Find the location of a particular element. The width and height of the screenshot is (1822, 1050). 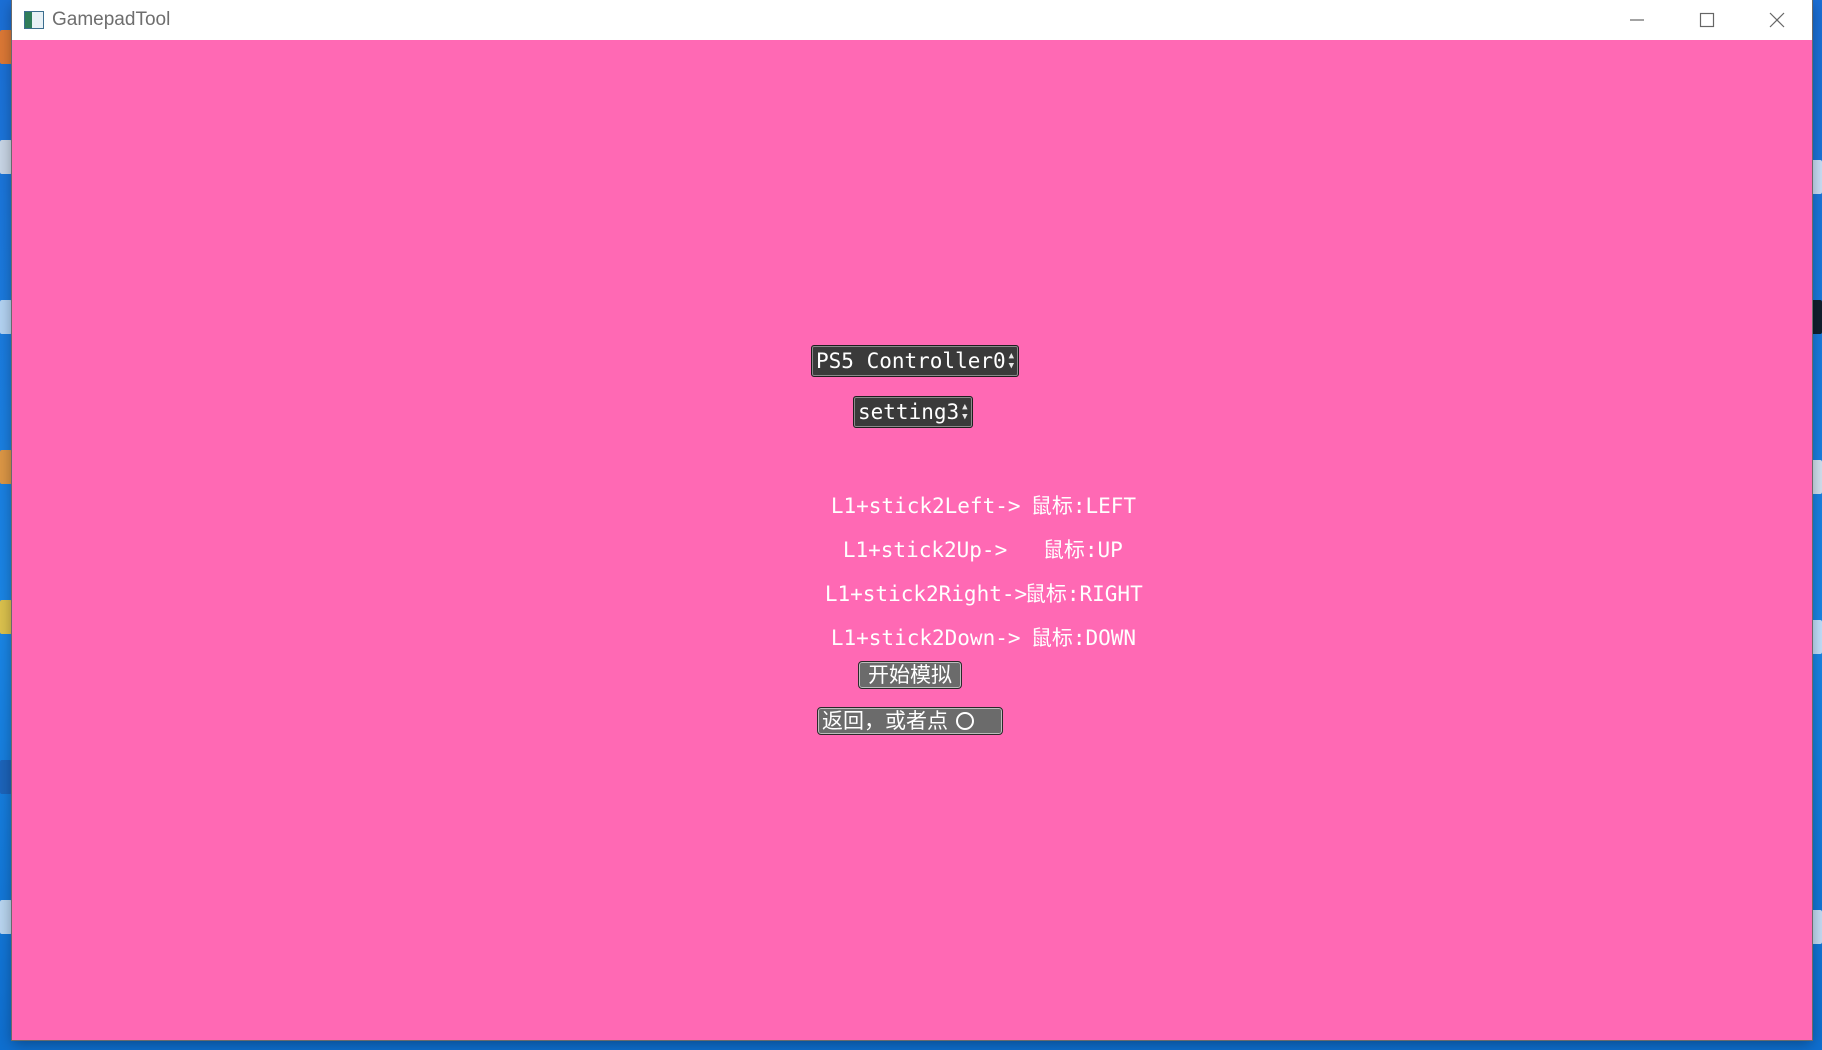

window-controls is located at coordinates (1707, 20).